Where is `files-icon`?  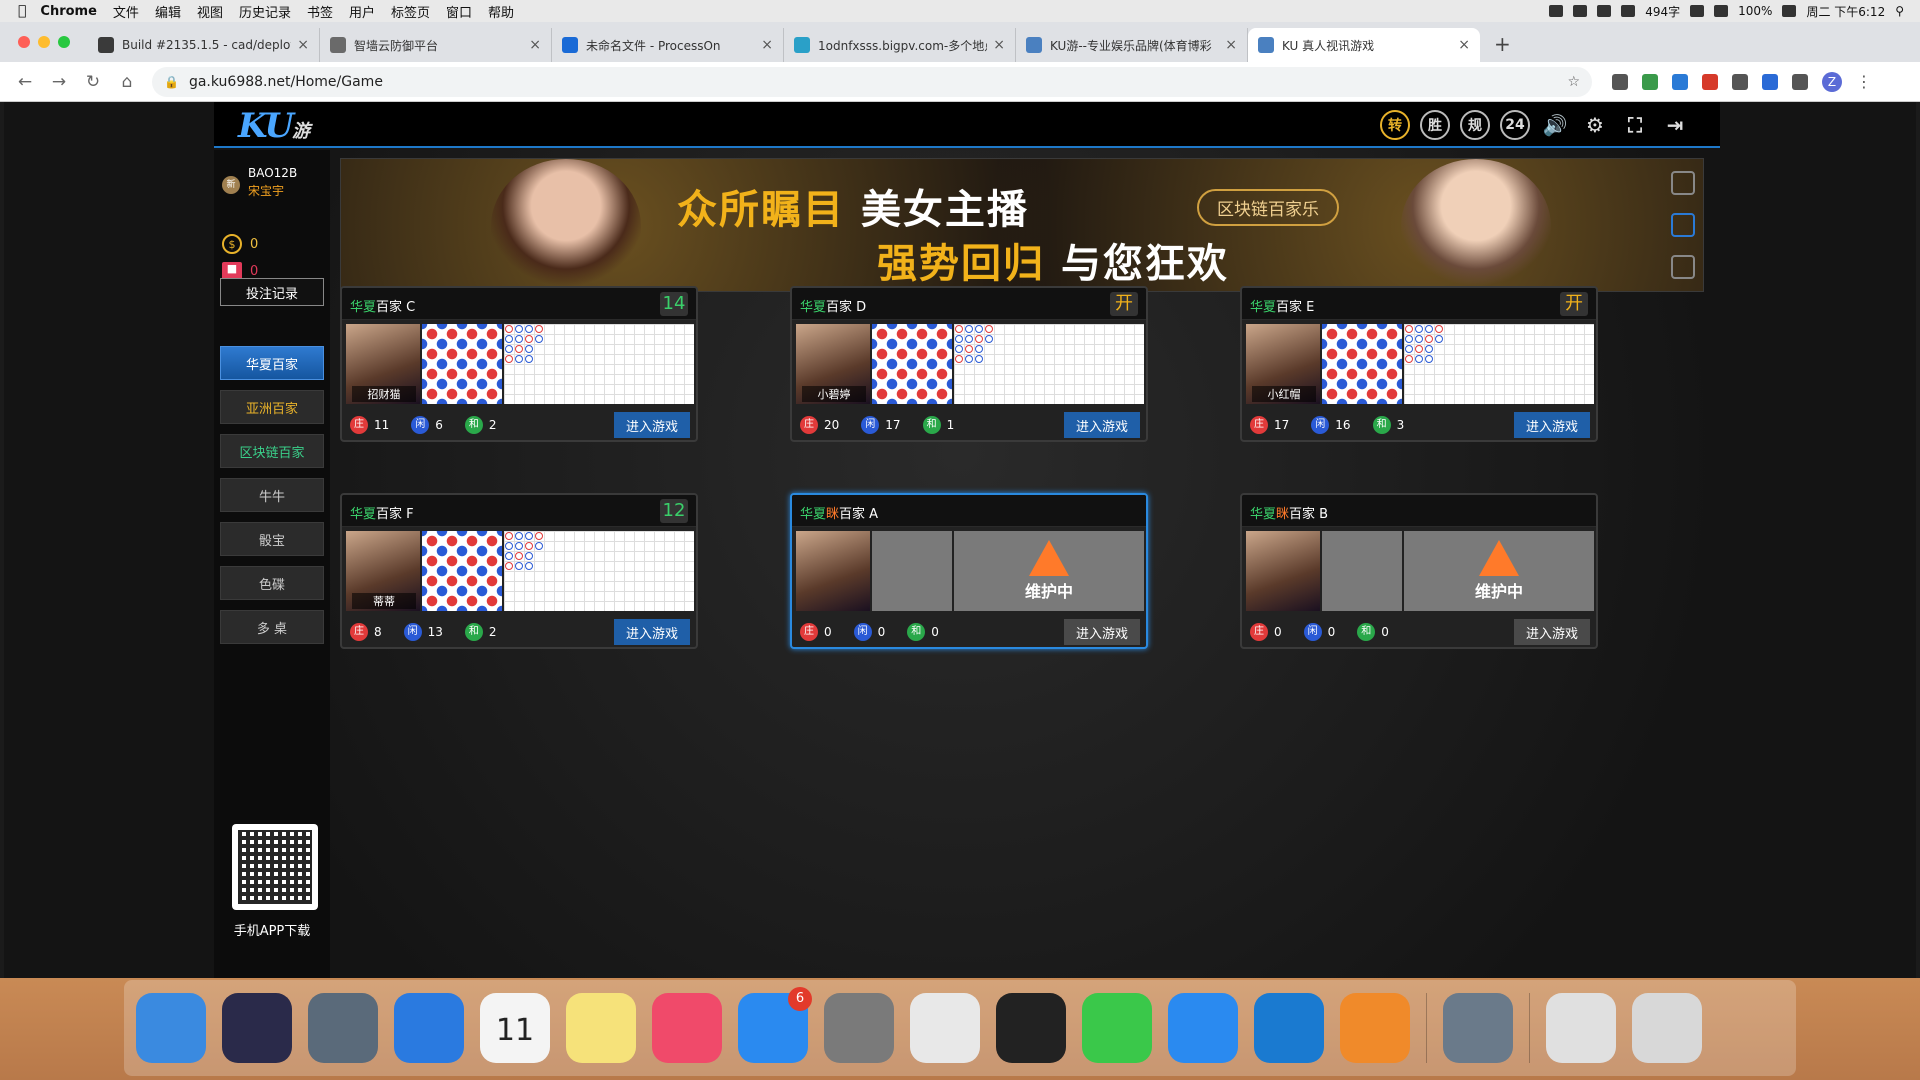
files-icon is located at coordinates (1581, 1028).